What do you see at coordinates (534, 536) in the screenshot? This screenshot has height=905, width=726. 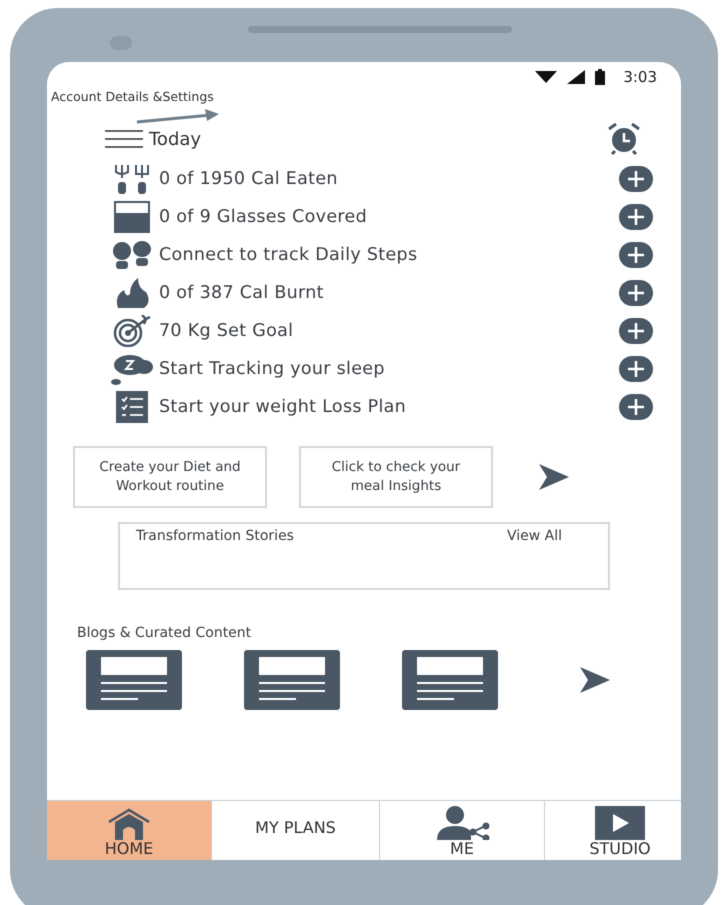 I see `view-all-link: View All` at bounding box center [534, 536].